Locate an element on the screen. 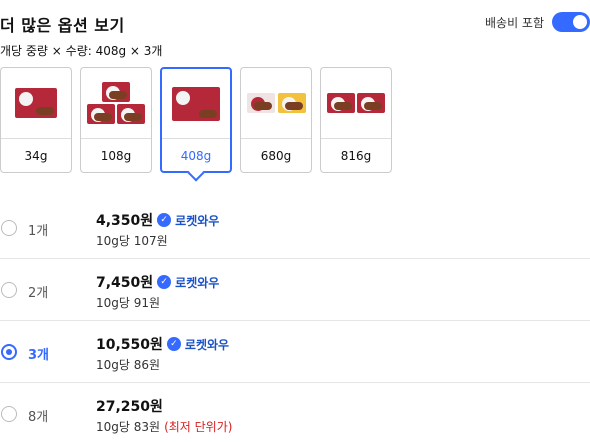 The width and height of the screenshot is (590, 442). option-card-408g: 408g is located at coordinates (196, 124).